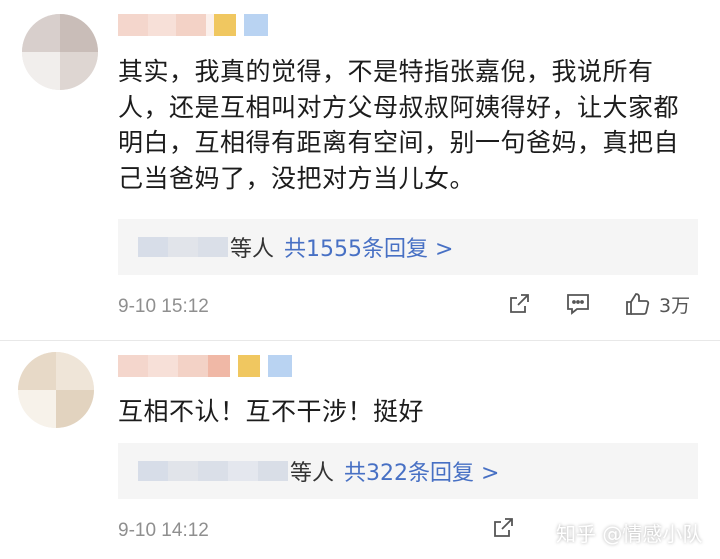 The height and width of the screenshot is (559, 720). I want to click on view-replies-link: 共1555条回复 >, so click(368, 247).